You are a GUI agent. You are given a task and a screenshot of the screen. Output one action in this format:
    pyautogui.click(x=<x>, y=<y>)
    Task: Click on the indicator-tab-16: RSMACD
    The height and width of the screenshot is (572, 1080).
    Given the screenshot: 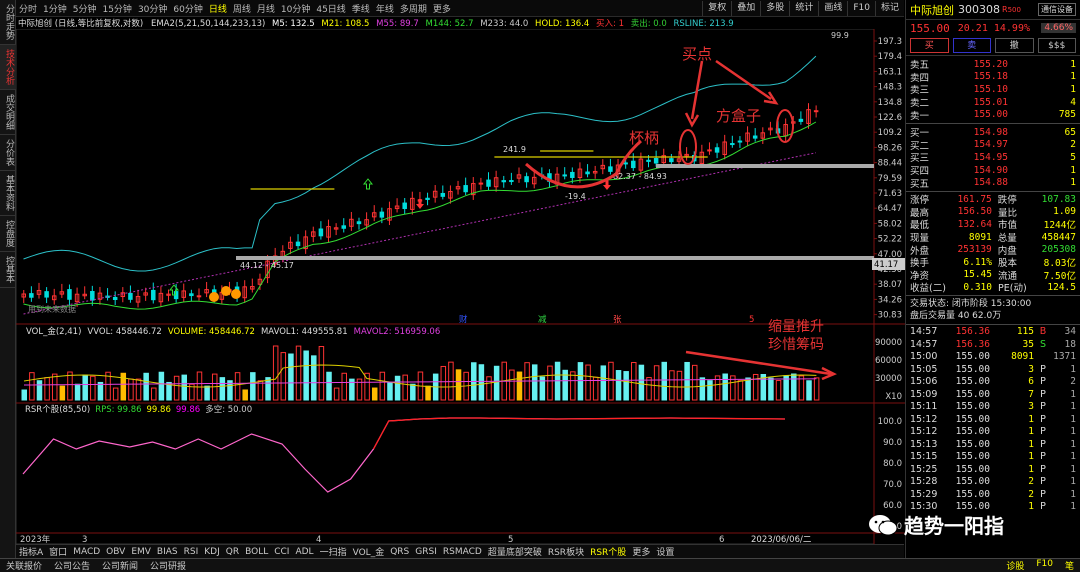 What is the action you would take?
    pyautogui.click(x=462, y=552)
    